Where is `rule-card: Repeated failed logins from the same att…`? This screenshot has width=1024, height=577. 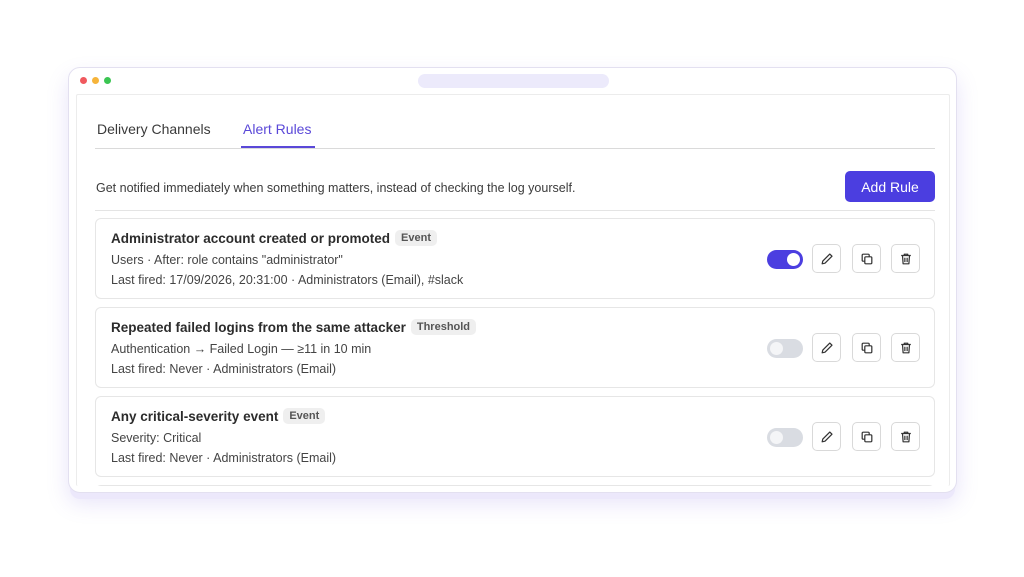
rule-card: Repeated failed logins from the same att… is located at coordinates (515, 347).